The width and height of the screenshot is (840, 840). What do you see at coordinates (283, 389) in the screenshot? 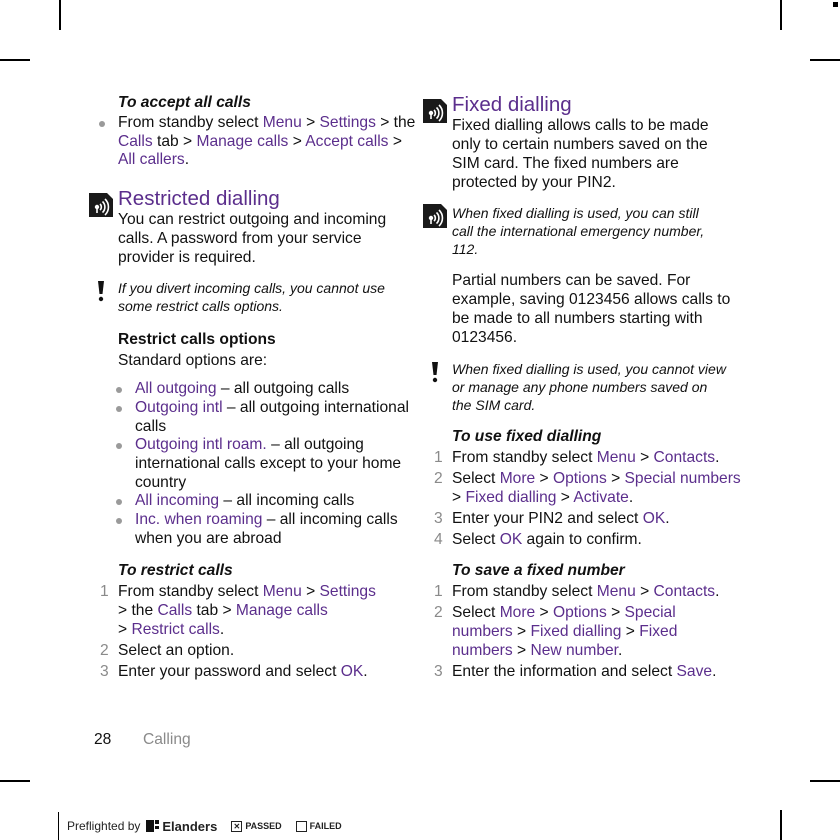
I see `option-desc: – all outgoing calls` at bounding box center [283, 389].